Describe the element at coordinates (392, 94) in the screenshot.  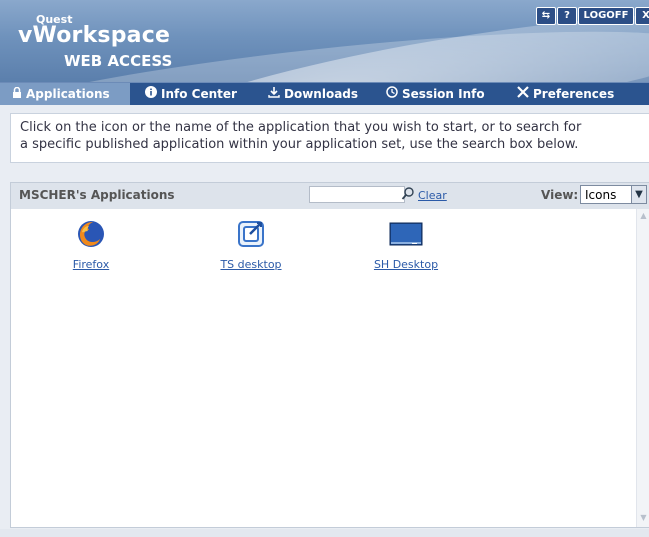
I see `clock-icon` at that location.